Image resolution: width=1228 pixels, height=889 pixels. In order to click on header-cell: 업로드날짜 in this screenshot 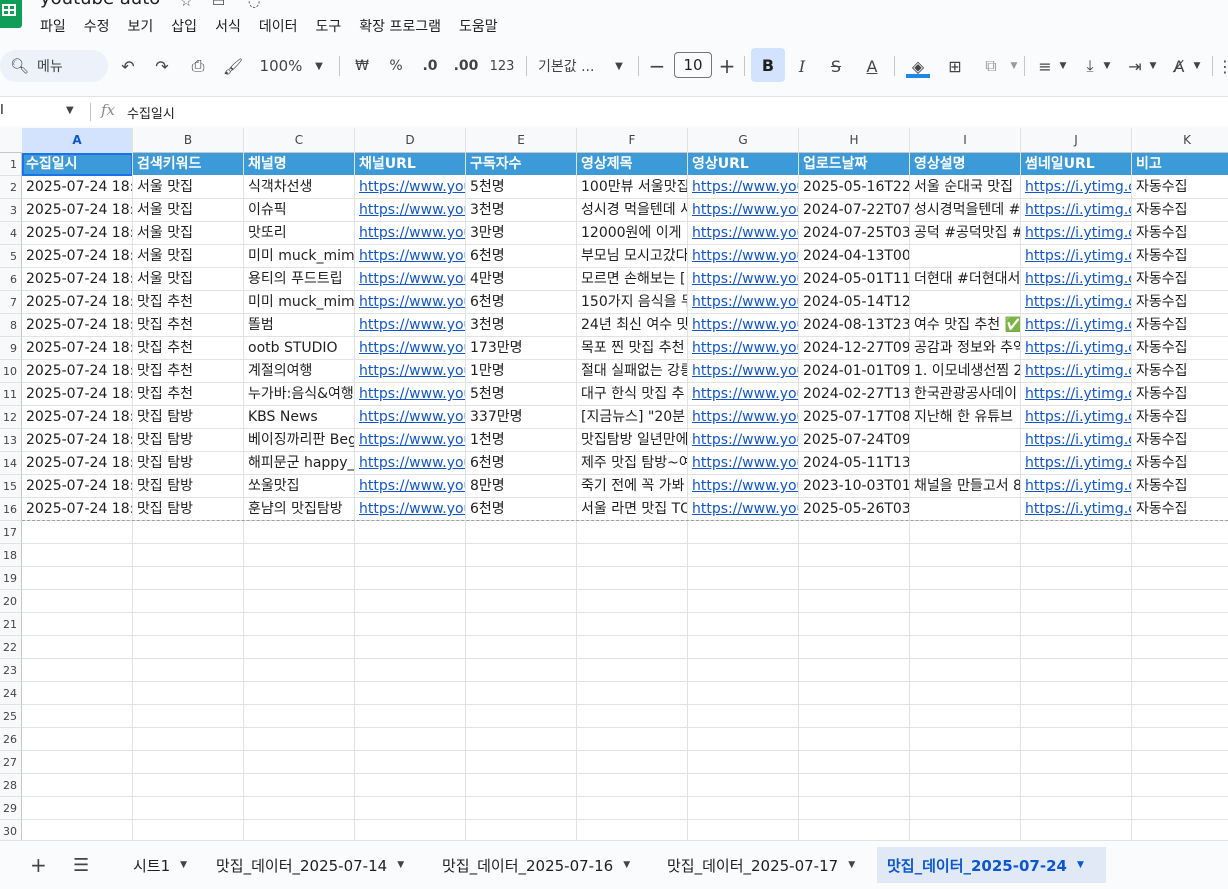, I will do `click(854, 164)`.